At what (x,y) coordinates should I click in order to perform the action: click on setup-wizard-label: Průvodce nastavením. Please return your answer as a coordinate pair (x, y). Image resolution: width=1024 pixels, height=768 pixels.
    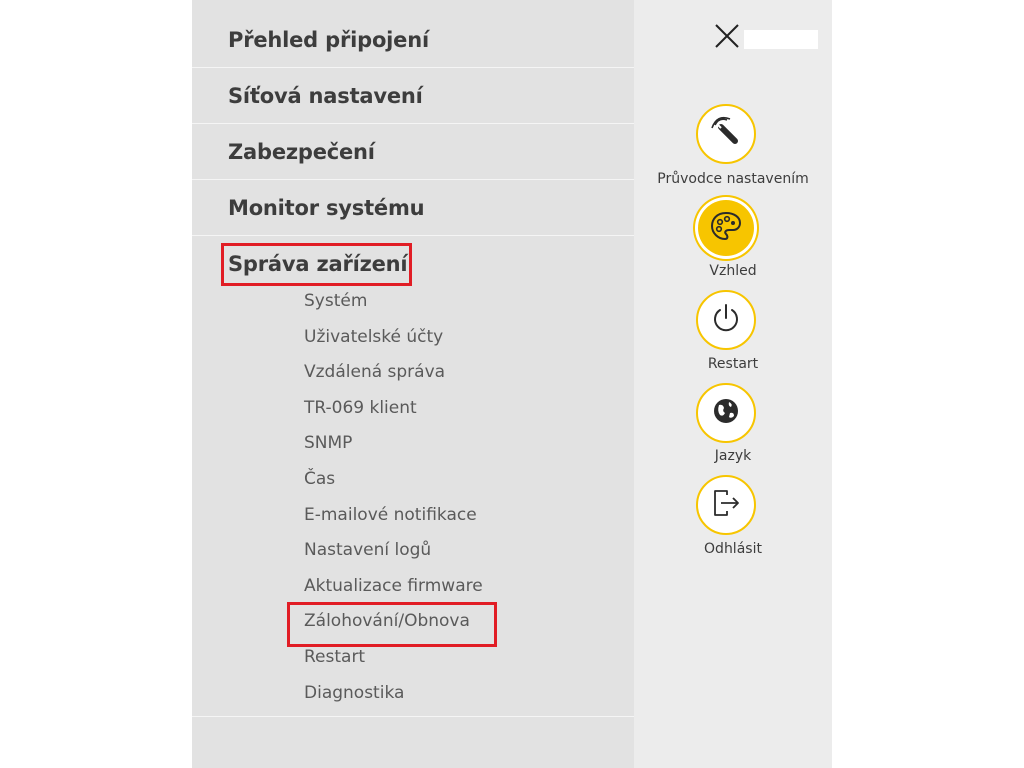
    Looking at the image, I should click on (733, 179).